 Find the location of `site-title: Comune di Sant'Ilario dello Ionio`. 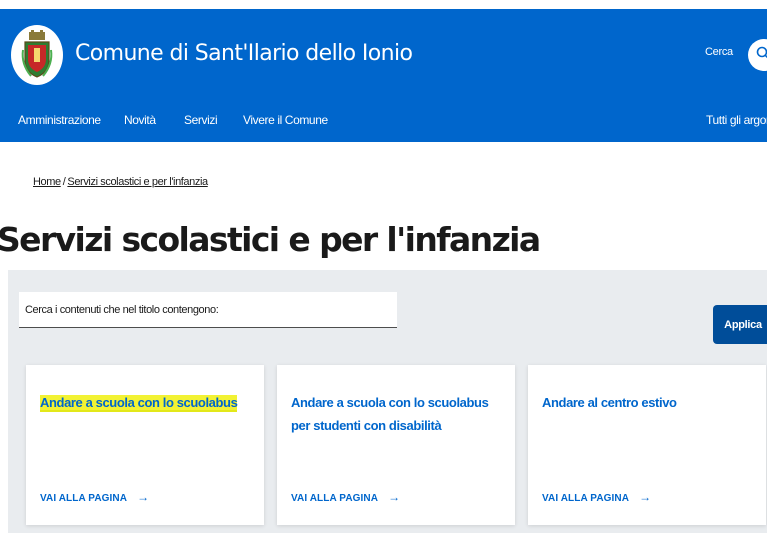

site-title: Comune di Sant'Ilario dello Ionio is located at coordinates (244, 53).